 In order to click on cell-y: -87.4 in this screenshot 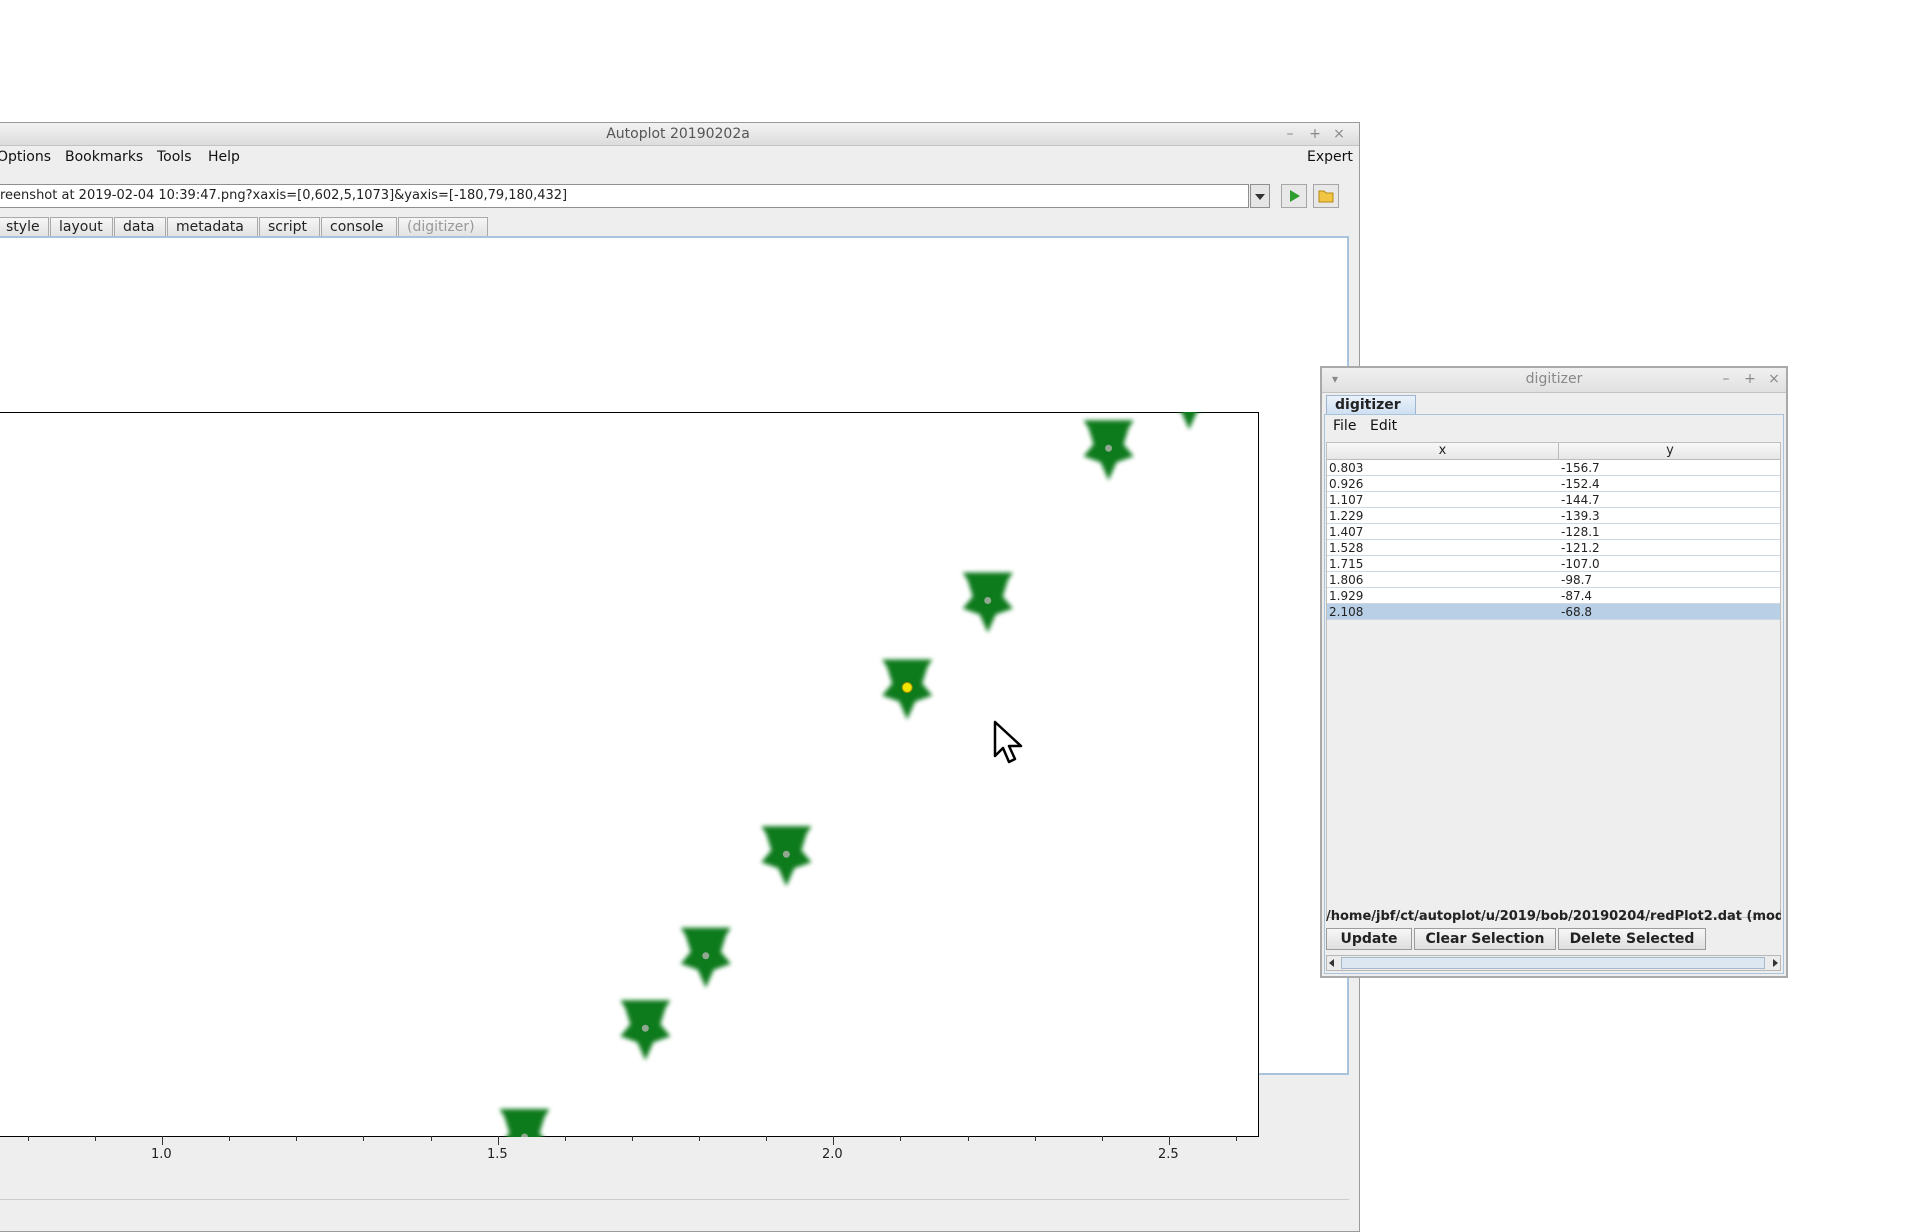, I will do `click(1577, 596)`.